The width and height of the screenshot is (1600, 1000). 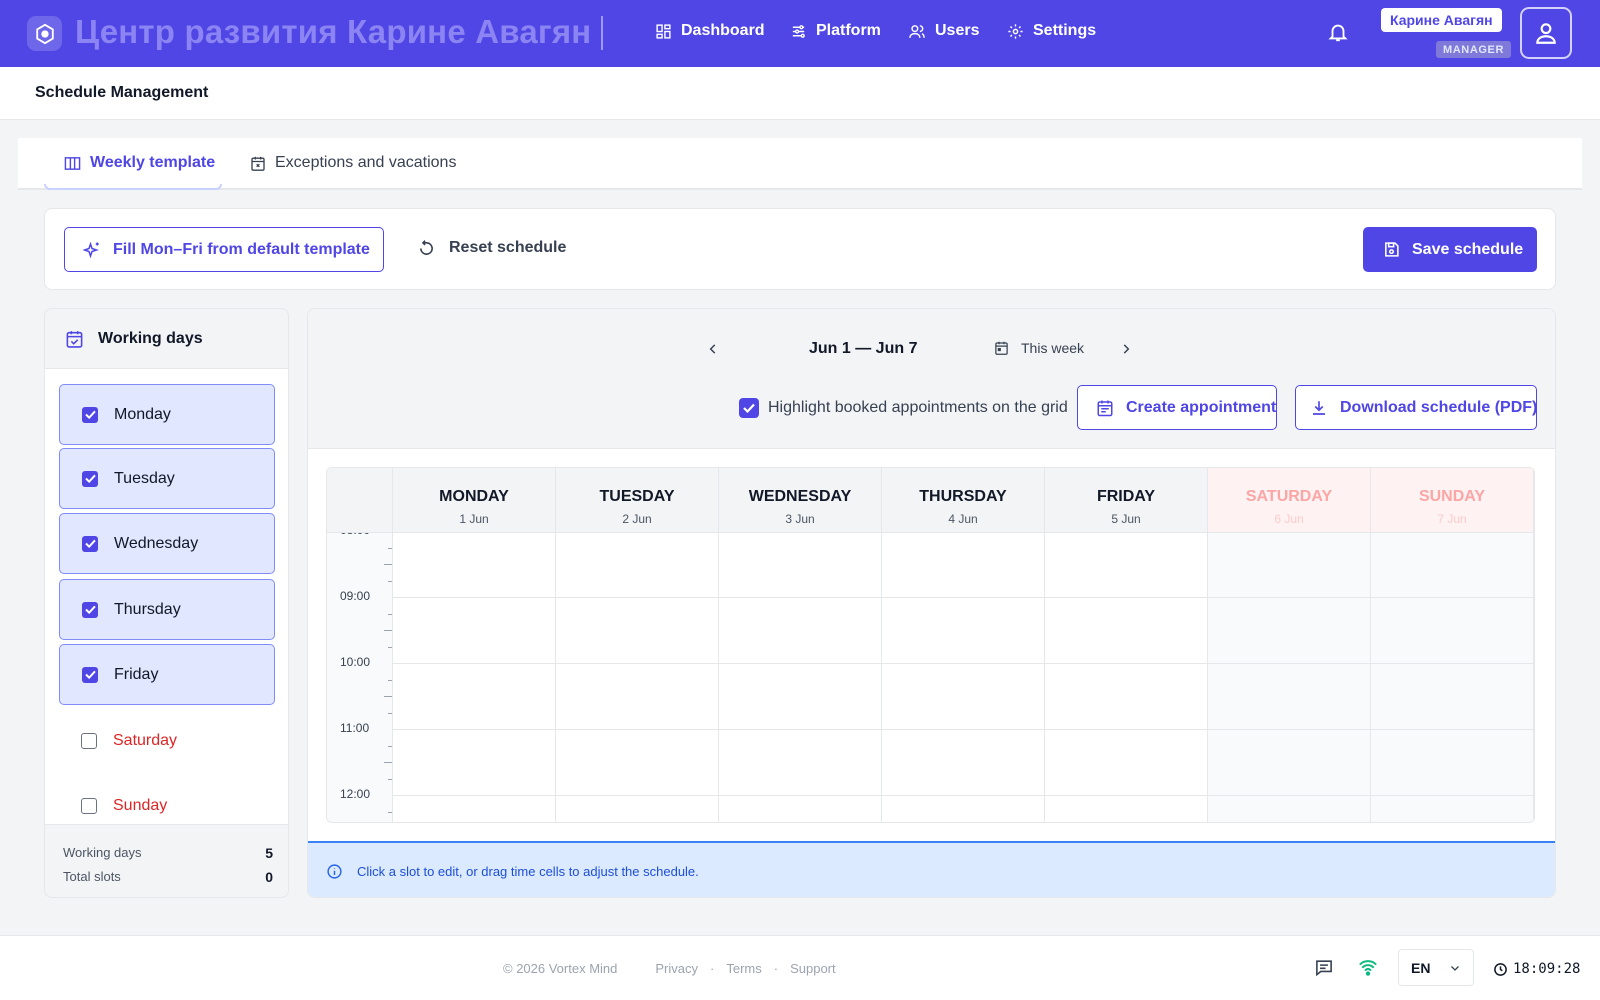 I want to click on column-day-name: SUNDAY, so click(x=1452, y=496).